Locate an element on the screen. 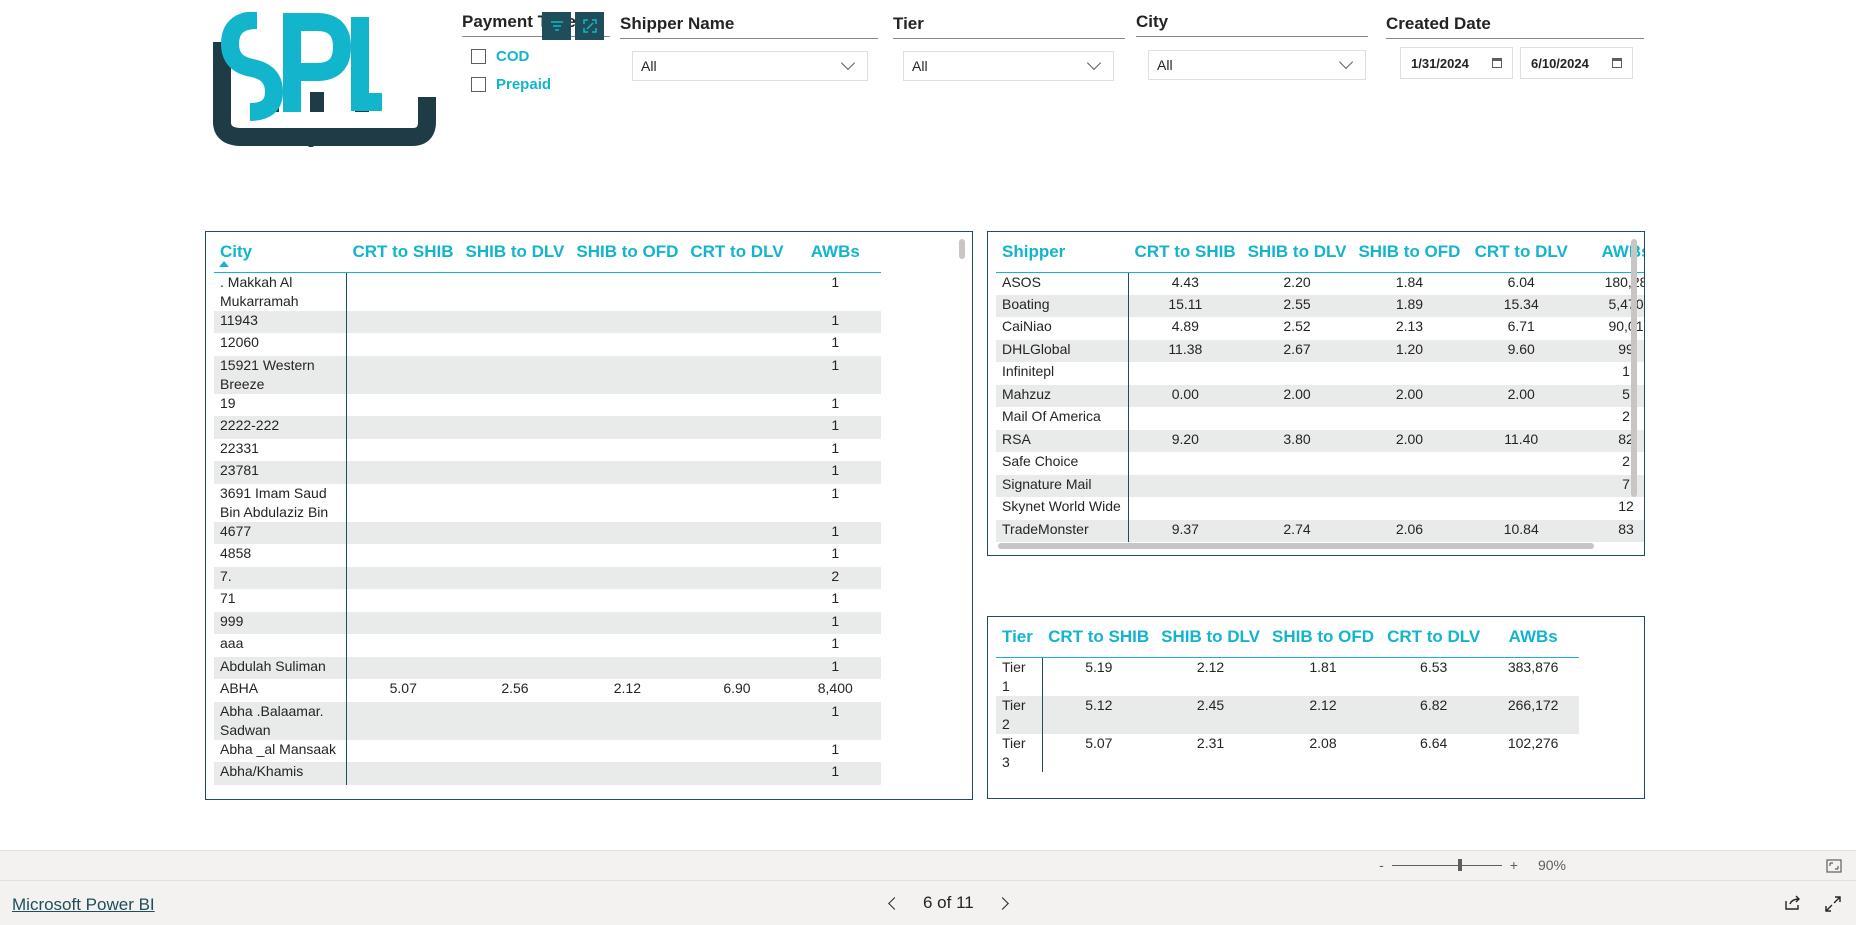  fit-to-page-icon is located at coordinates (1834, 866).